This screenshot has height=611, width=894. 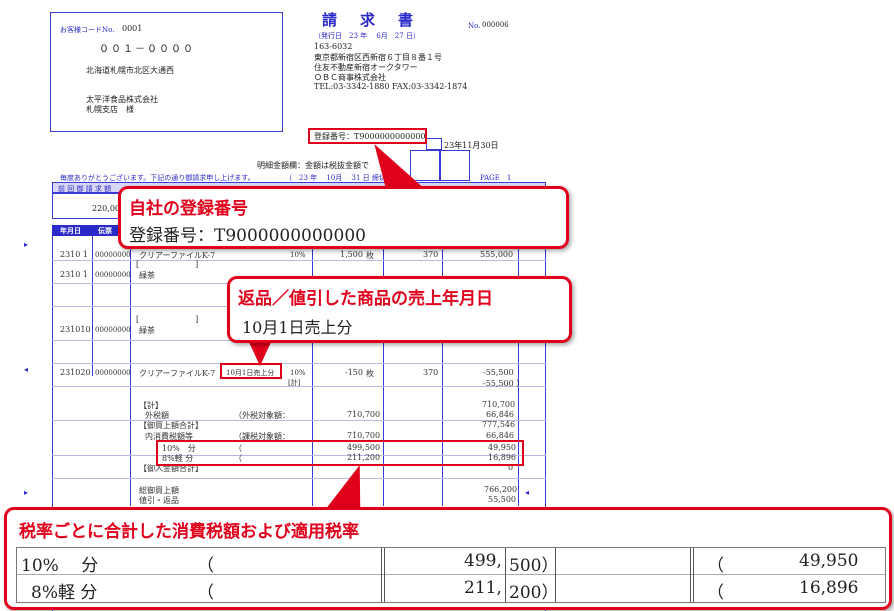 What do you see at coordinates (343, 217) in the screenshot?
I see `registration-callout: 自社の登録番号 登録番号：T9000000000000` at bounding box center [343, 217].